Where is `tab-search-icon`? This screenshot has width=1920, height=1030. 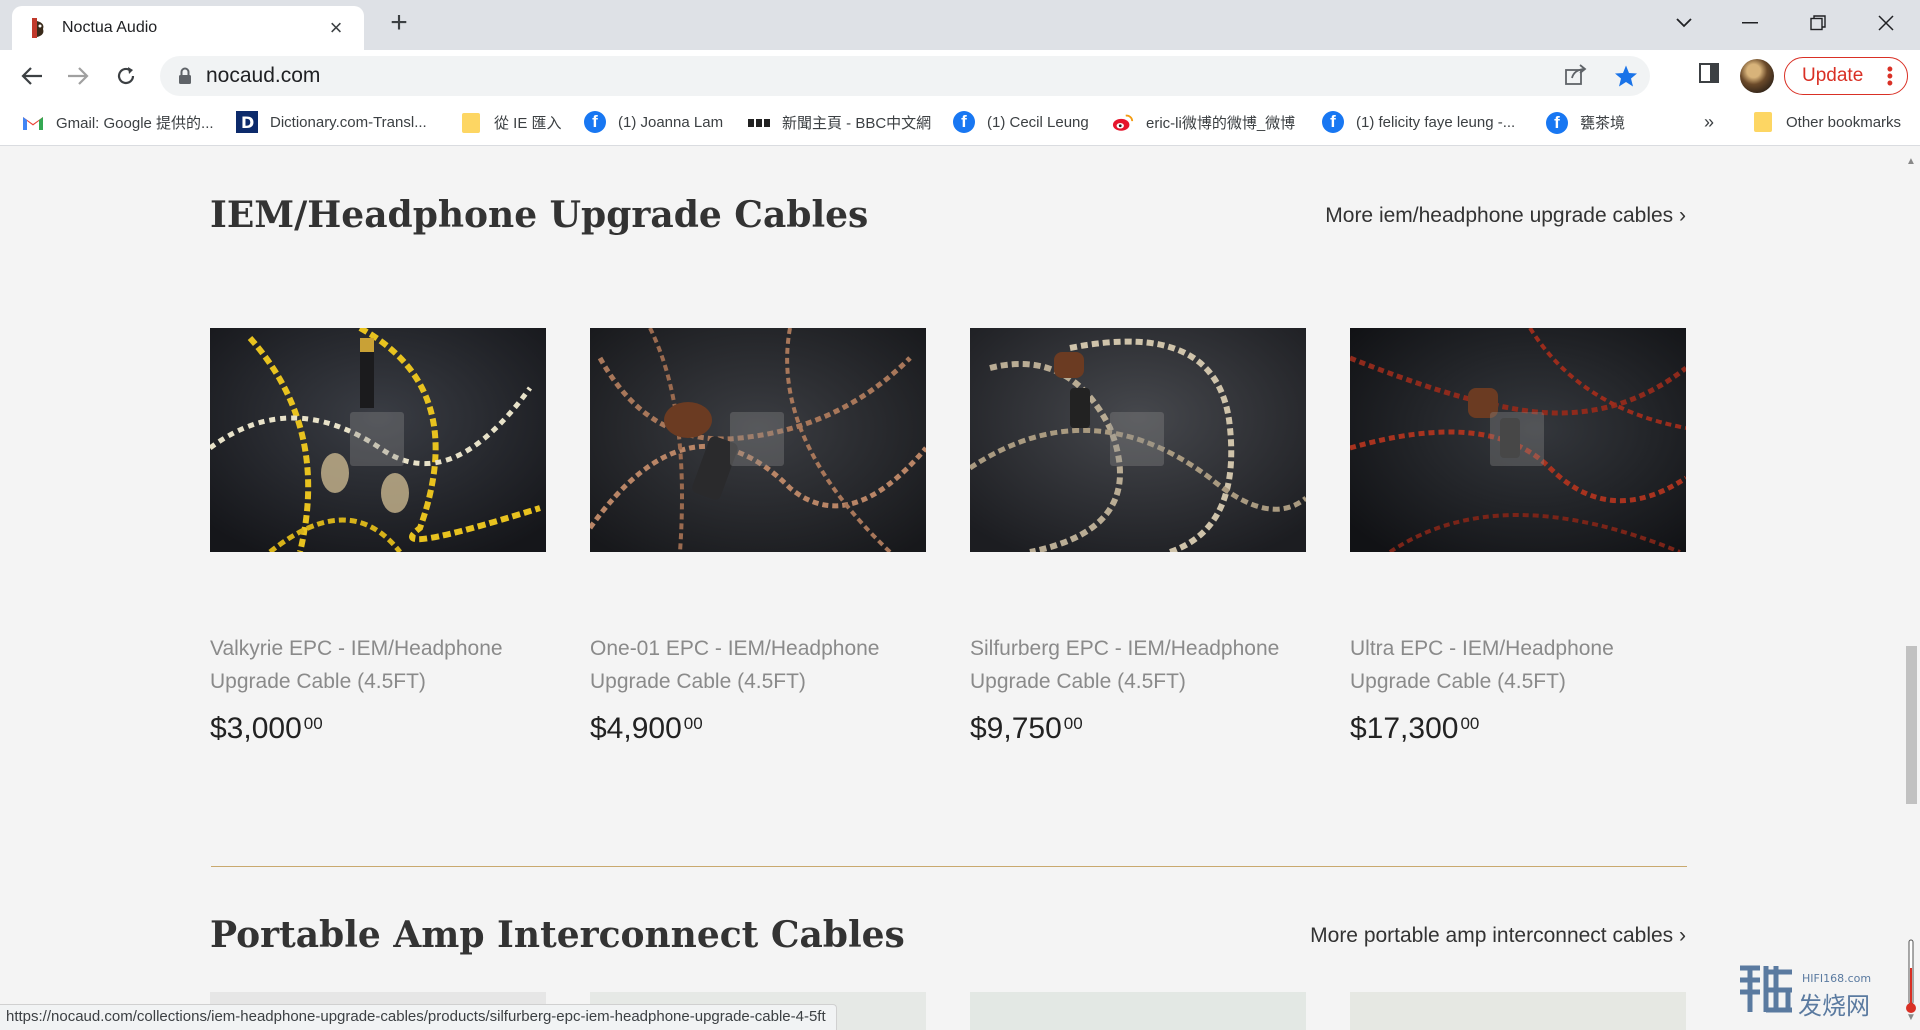 tab-search-icon is located at coordinates (1684, 23).